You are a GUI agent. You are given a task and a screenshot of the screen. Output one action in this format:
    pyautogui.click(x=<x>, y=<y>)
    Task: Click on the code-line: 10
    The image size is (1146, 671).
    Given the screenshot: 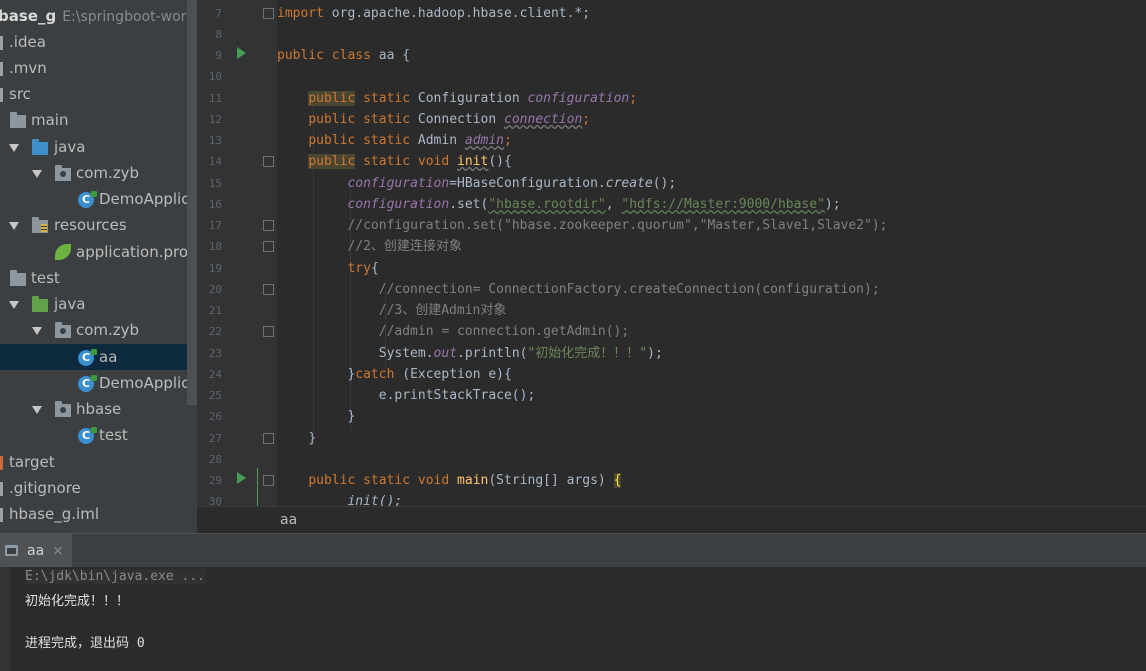 What is the action you would take?
    pyautogui.click(x=215, y=76)
    